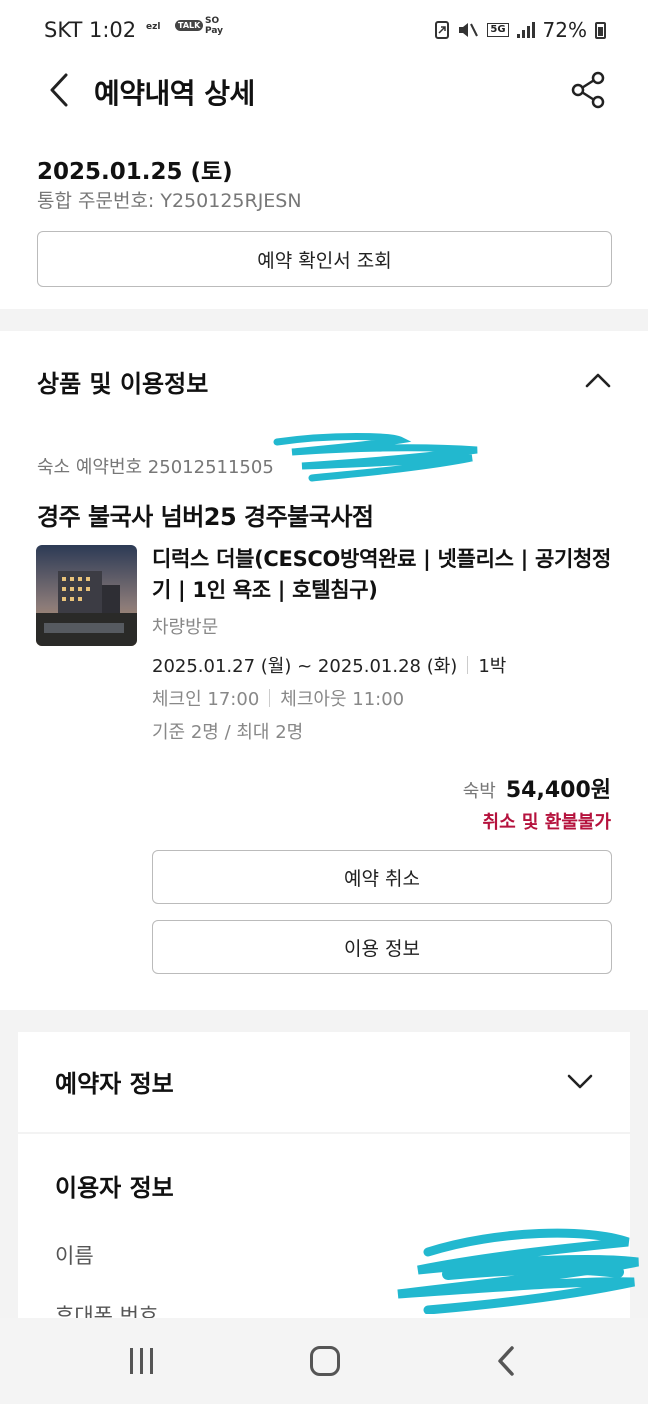  I want to click on chevron-down-icon, so click(580, 1082).